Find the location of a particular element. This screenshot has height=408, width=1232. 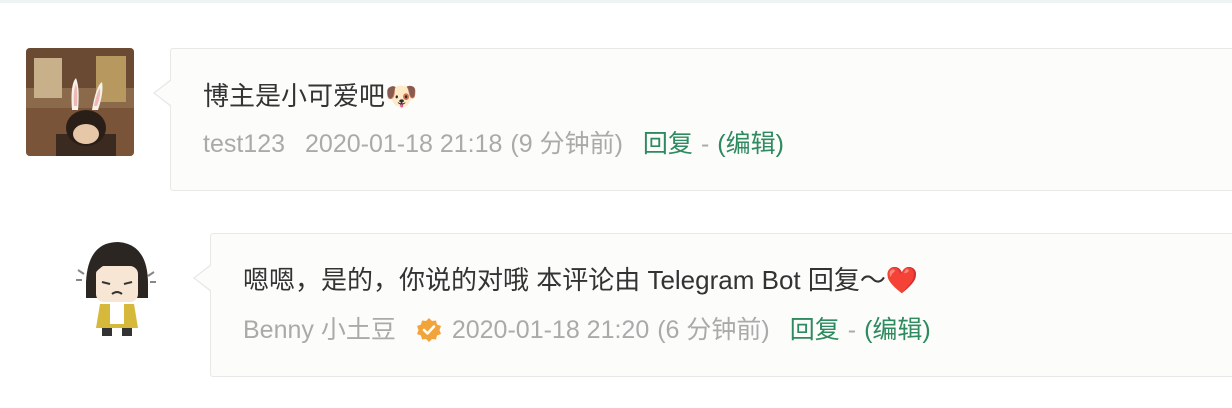

comment-text: 嗯嗯，是的，你说的对哦 本评论由 Telegram Bot 回复～❤️ is located at coordinates (581, 280).